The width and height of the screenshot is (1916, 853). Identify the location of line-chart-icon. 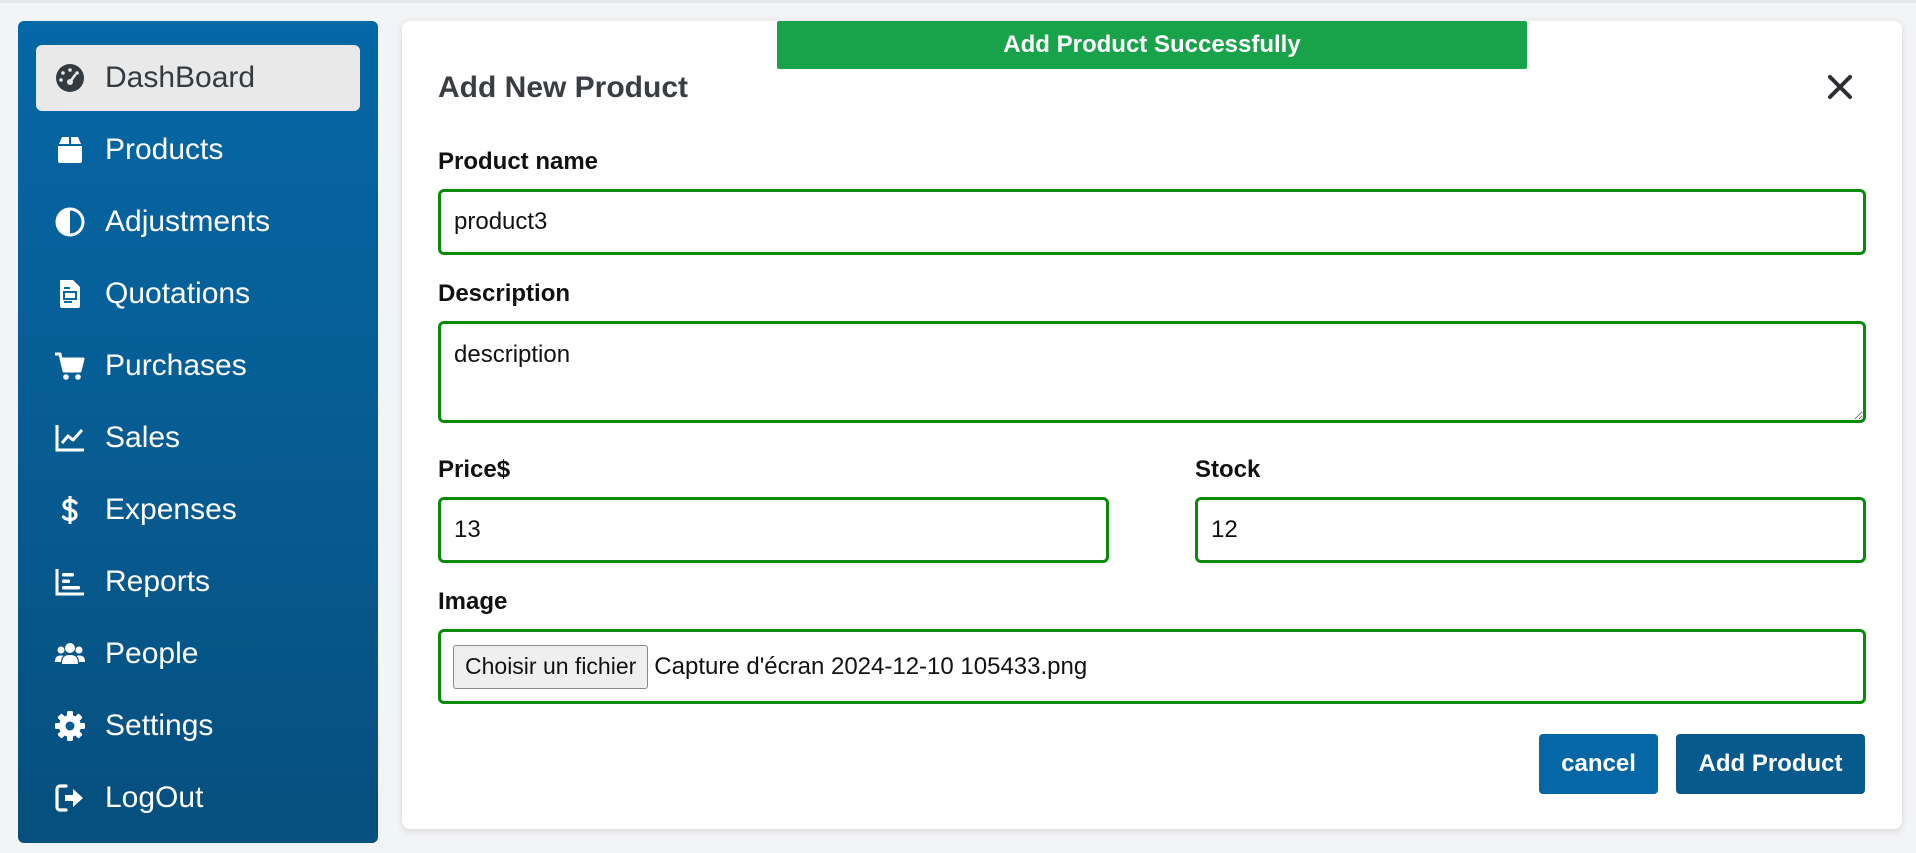
(70, 438).